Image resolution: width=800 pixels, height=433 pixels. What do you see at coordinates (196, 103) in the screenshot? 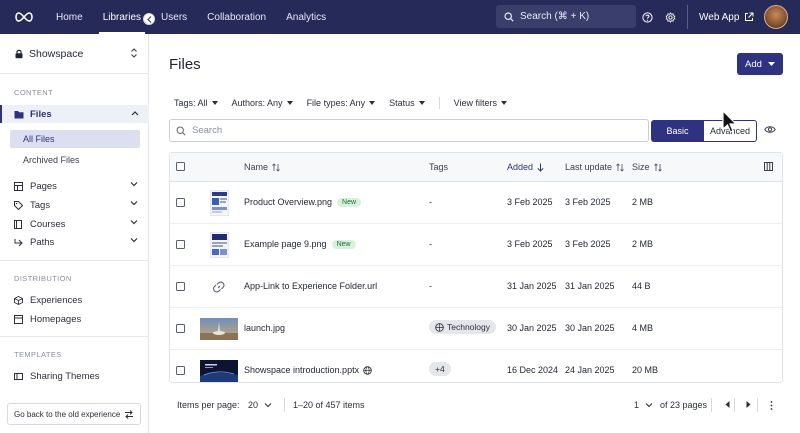
I see `filter-tags: Tags: All` at bounding box center [196, 103].